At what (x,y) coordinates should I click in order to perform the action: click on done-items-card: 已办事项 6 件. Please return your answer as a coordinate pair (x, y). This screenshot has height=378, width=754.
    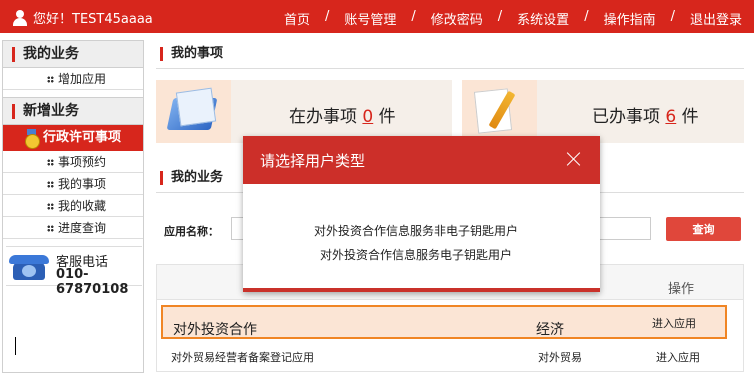
    Looking at the image, I should click on (603, 111).